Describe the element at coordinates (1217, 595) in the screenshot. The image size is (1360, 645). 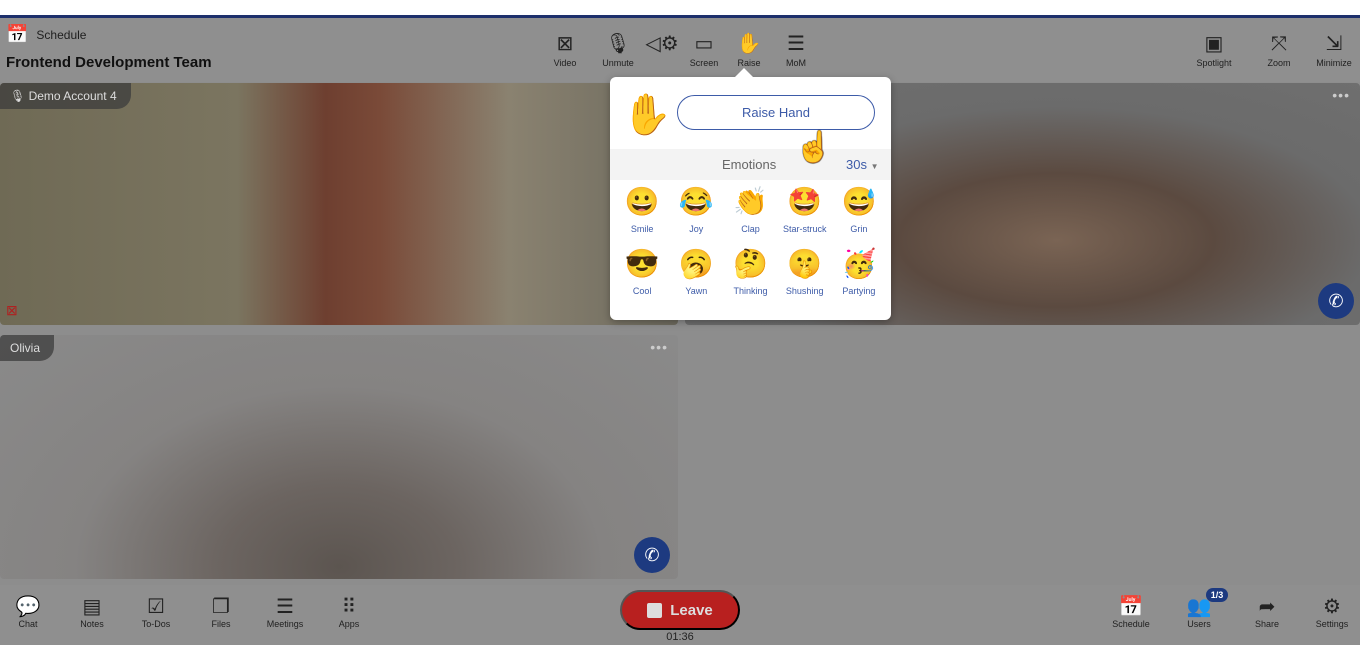
I see `users-count-badge: 1/3` at that location.